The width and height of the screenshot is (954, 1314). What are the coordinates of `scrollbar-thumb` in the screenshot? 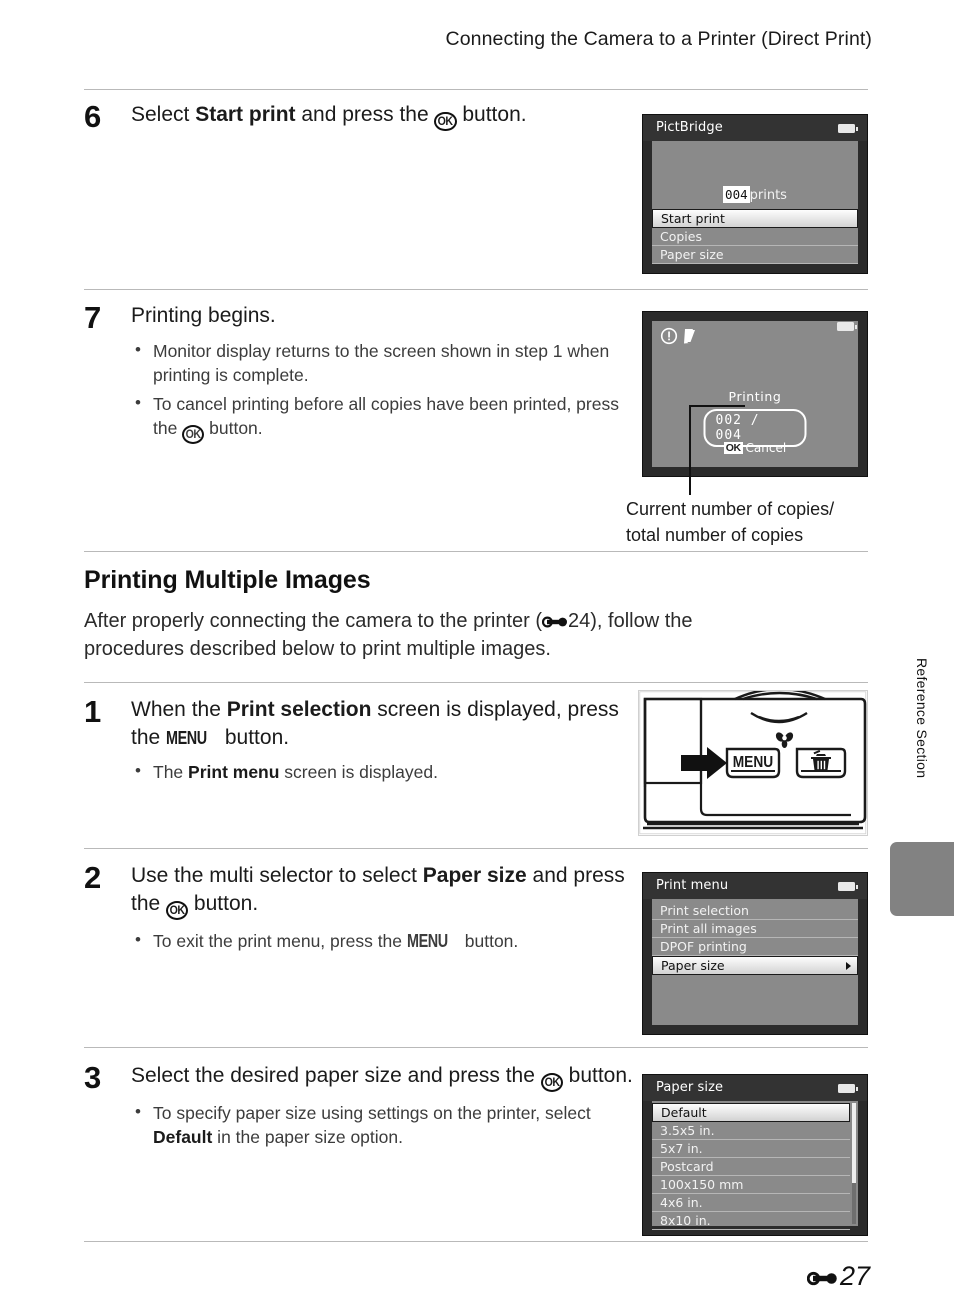 It's located at (854, 1143).